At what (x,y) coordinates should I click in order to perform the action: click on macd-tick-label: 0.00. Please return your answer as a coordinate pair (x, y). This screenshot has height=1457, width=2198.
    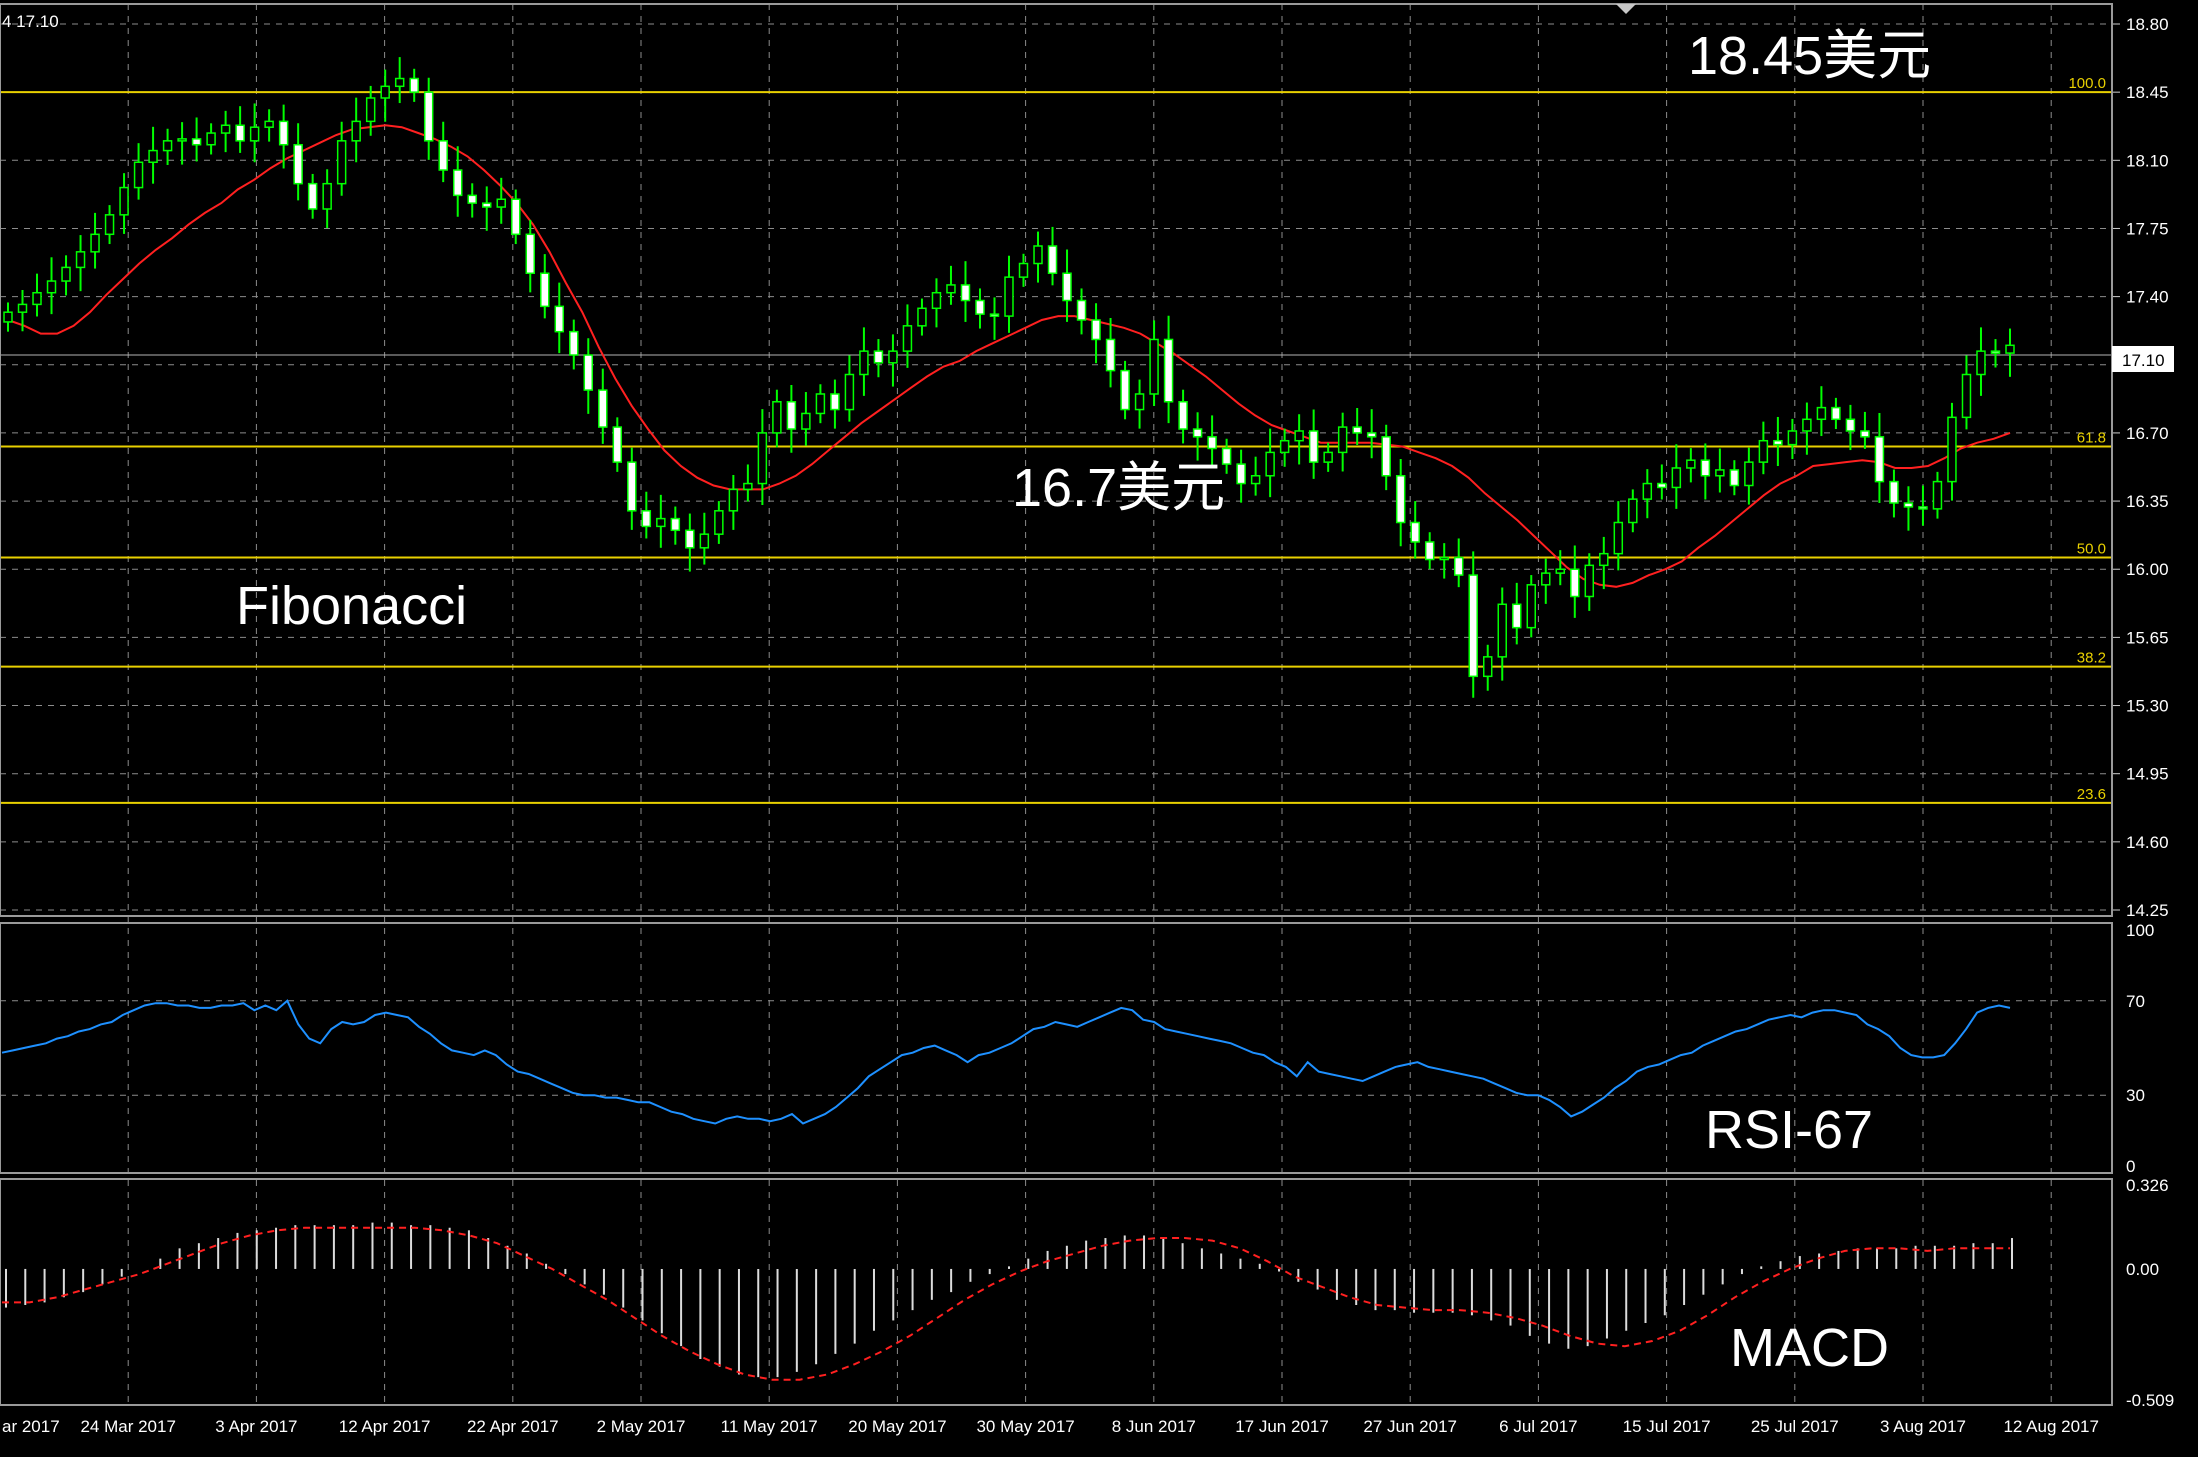
    Looking at the image, I should click on (2142, 1269).